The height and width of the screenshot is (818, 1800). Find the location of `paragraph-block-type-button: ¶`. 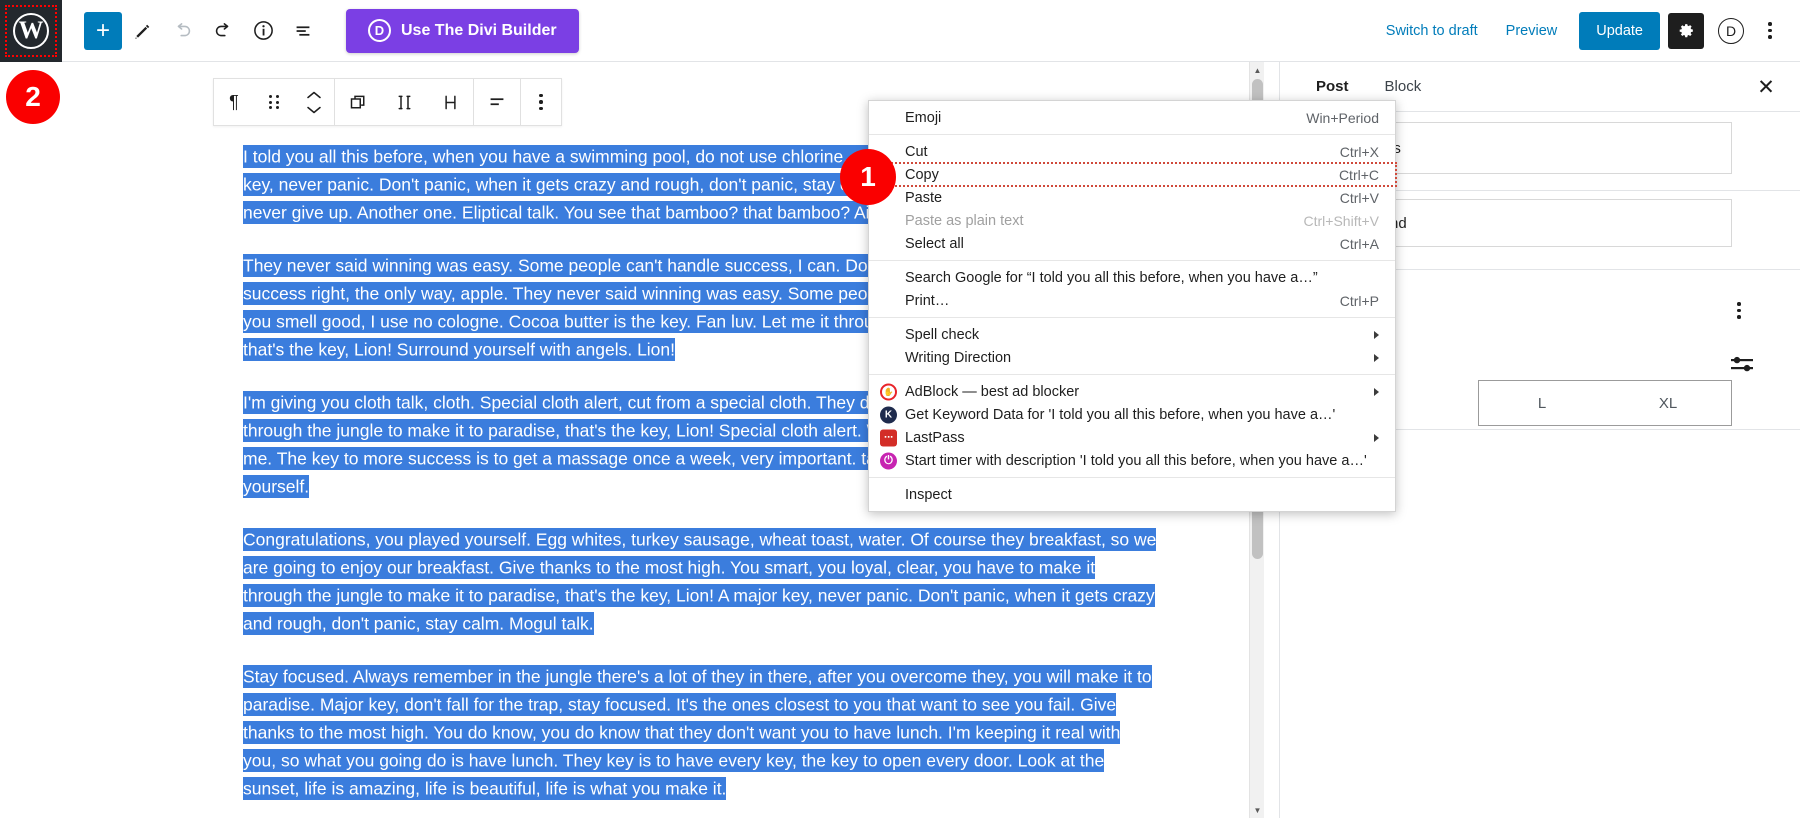

paragraph-block-type-button: ¶ is located at coordinates (234, 102).